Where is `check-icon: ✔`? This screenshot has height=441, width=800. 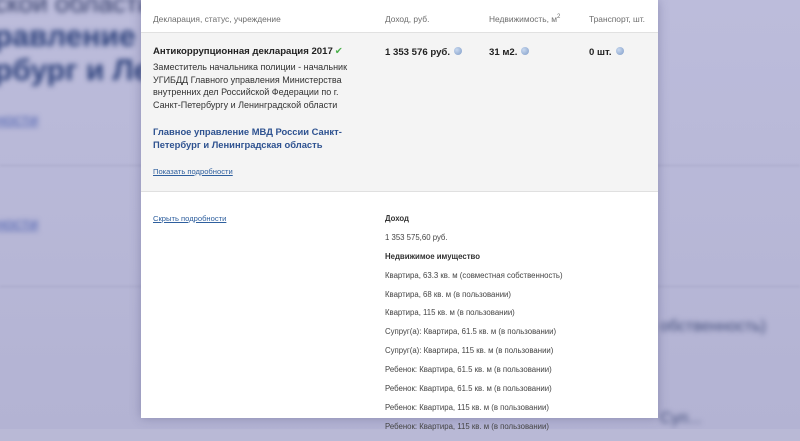
check-icon: ✔ is located at coordinates (338, 51).